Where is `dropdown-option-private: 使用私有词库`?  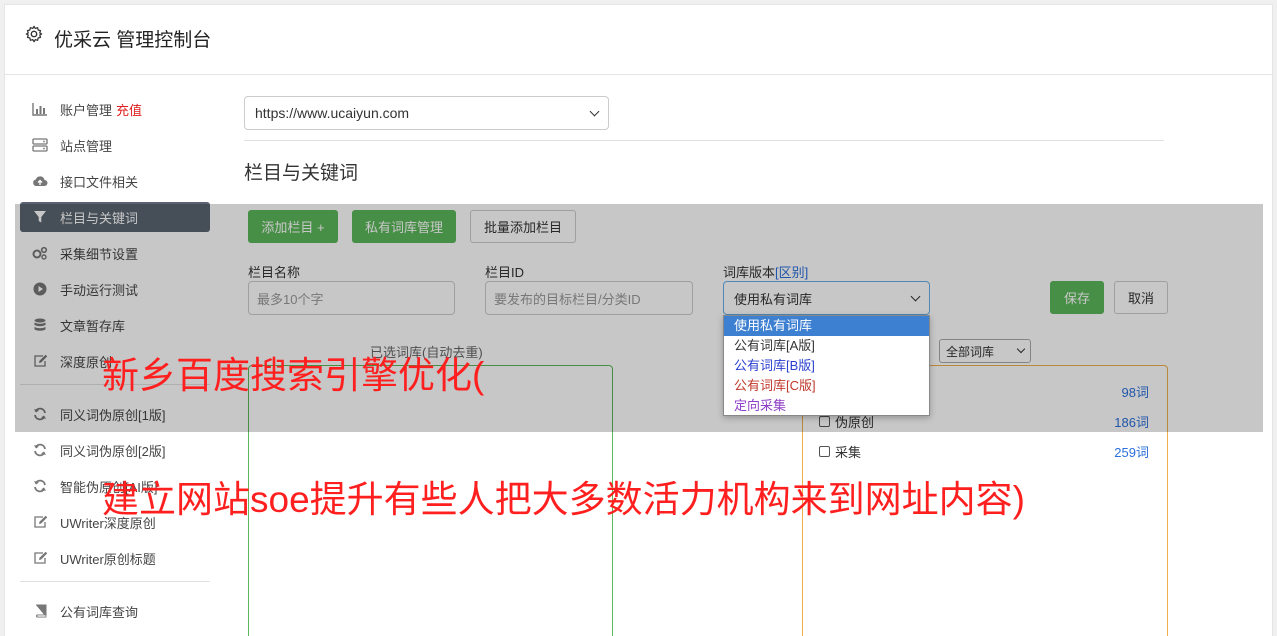
dropdown-option-private: 使用私有词库 is located at coordinates (826, 326).